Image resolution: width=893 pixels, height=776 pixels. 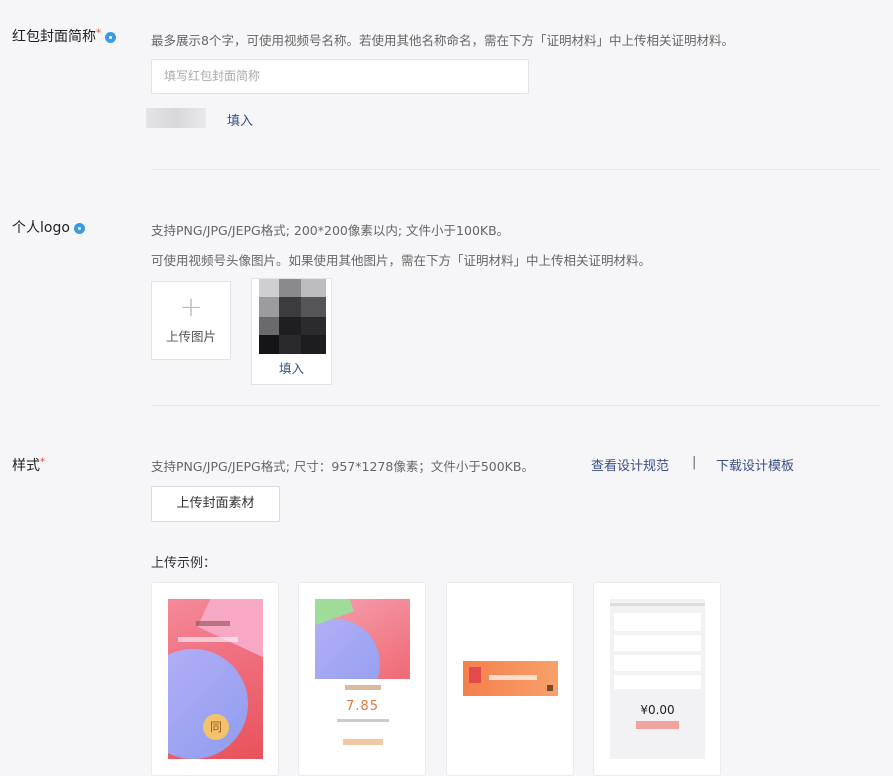 I want to click on logo-hint-line2: 可使用视频号头像图片。如果使用其他图片，需在下方「证明材料」中上传相关证明材料。, so click(x=401, y=260).